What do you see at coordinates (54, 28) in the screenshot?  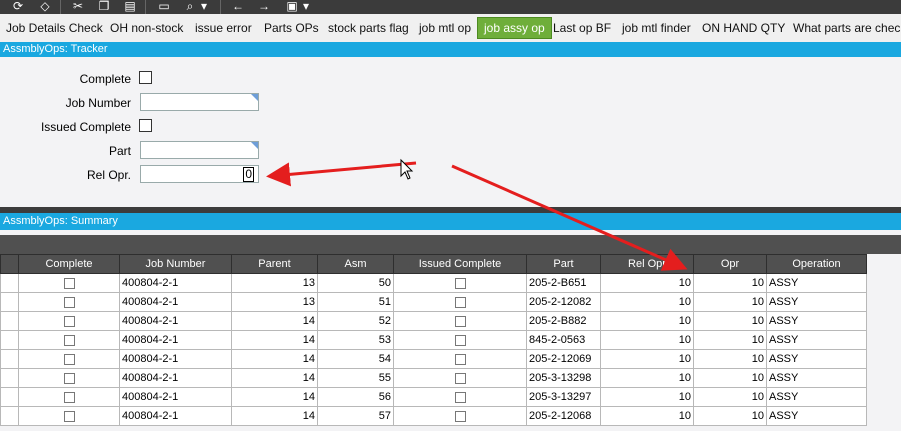 I see `tab-job-details-check: Job Details Check` at bounding box center [54, 28].